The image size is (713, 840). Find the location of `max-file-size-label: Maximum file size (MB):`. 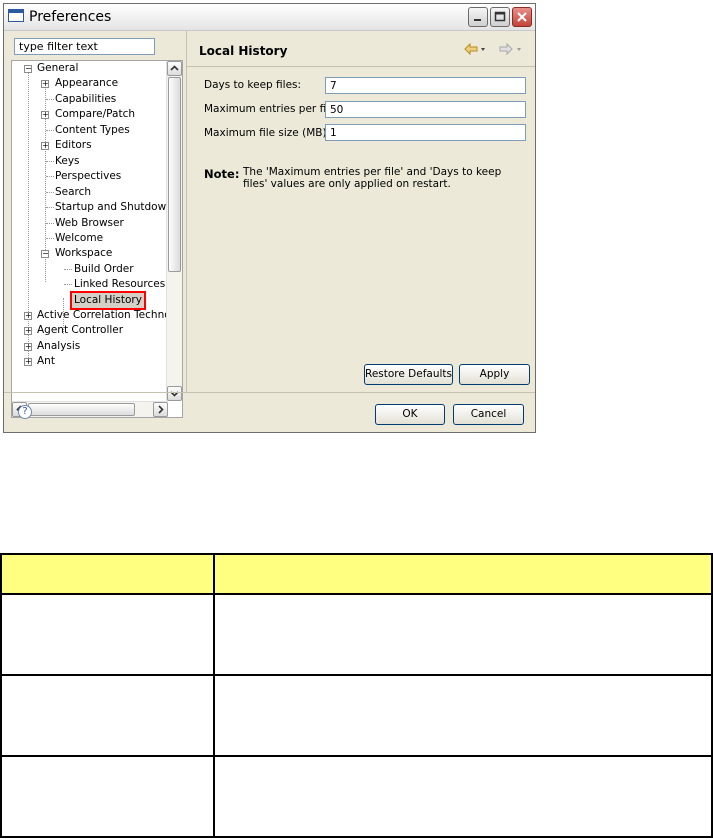

max-file-size-label: Maximum file size (MB): is located at coordinates (267, 133).